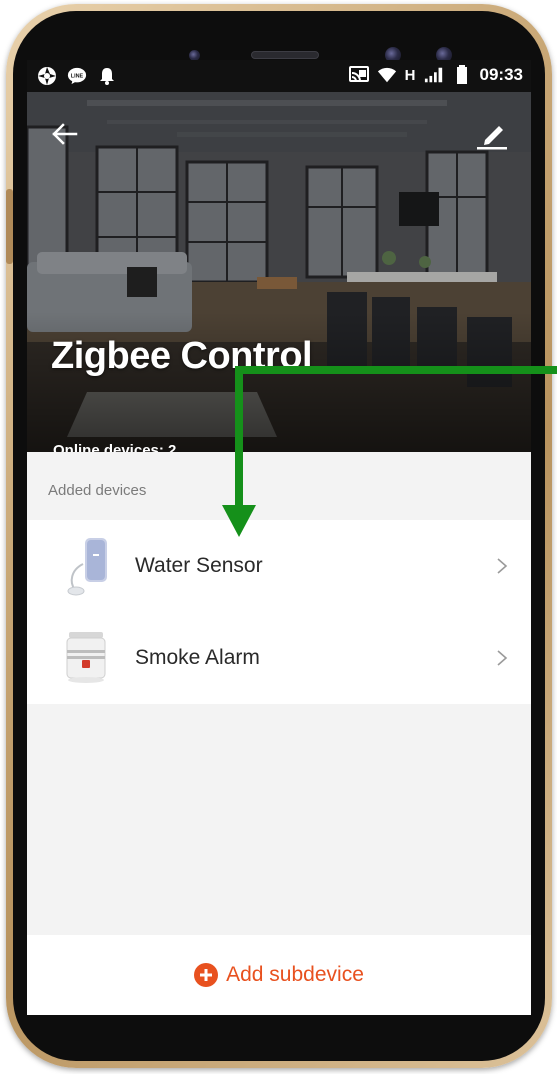 The width and height of the screenshot is (557, 1074). Describe the element at coordinates (358, 75) in the screenshot. I see `cast-icon` at that location.